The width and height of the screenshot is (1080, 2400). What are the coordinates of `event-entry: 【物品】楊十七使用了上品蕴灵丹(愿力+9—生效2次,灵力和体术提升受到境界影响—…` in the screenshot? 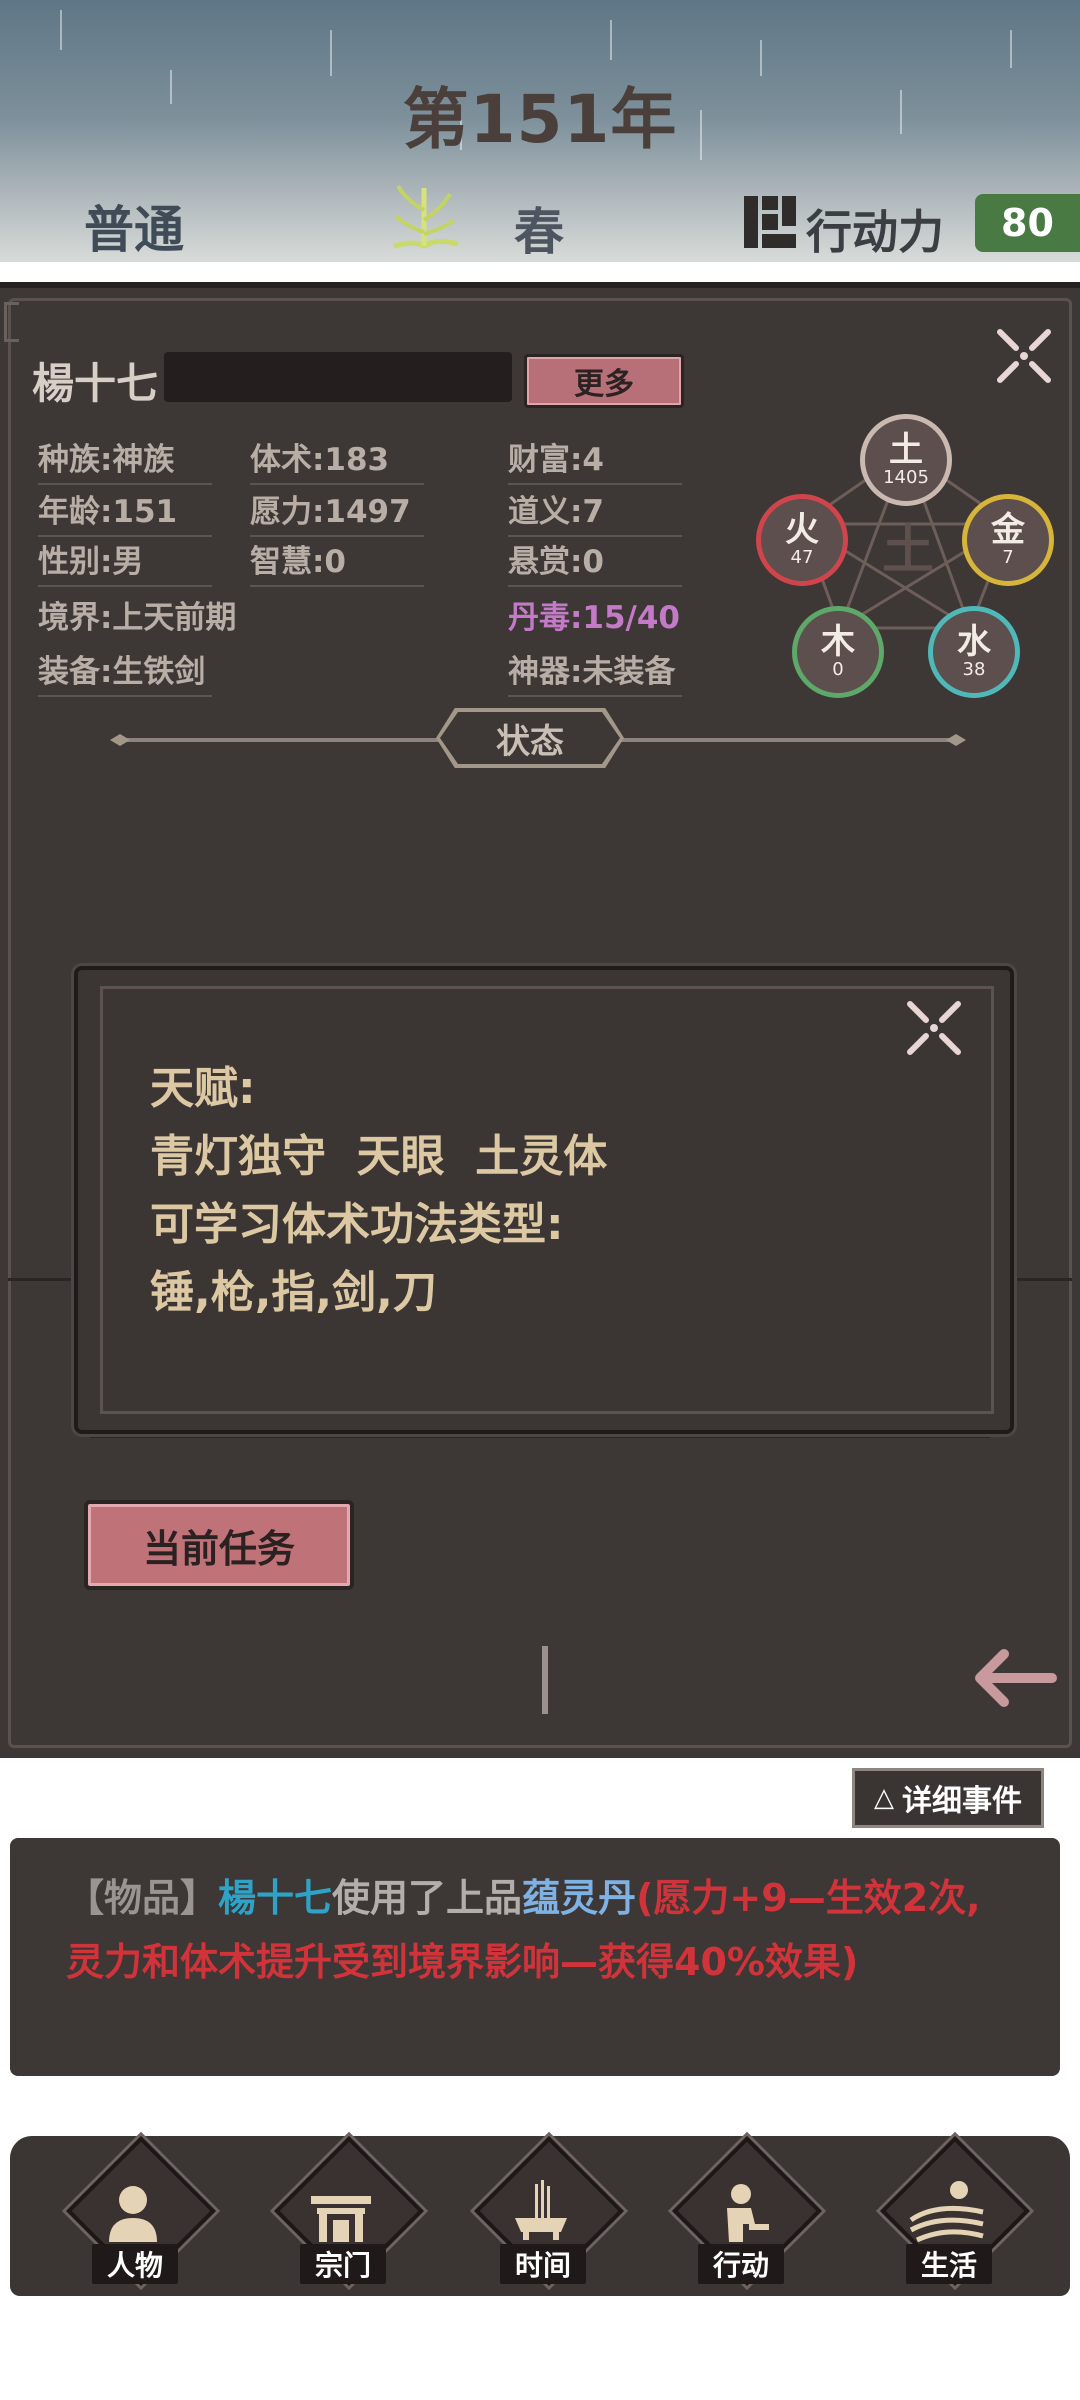 It's located at (541, 1930).